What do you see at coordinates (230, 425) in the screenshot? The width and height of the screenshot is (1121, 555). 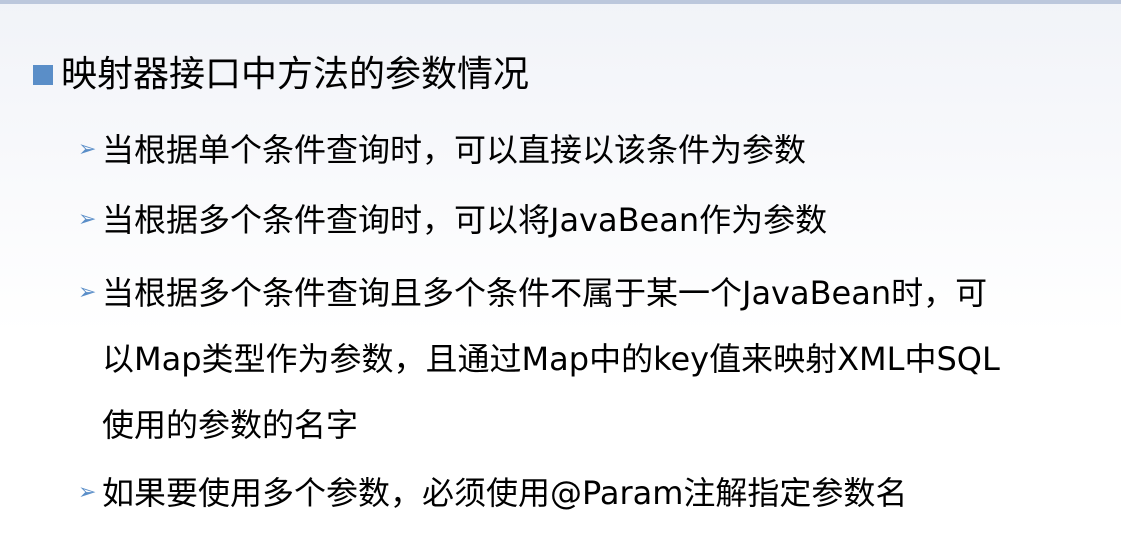 I see `list-item-line: 使用的参数的名字` at bounding box center [230, 425].